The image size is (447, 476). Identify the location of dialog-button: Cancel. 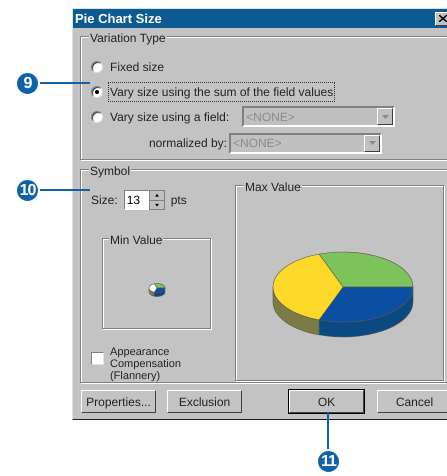
(412, 401).